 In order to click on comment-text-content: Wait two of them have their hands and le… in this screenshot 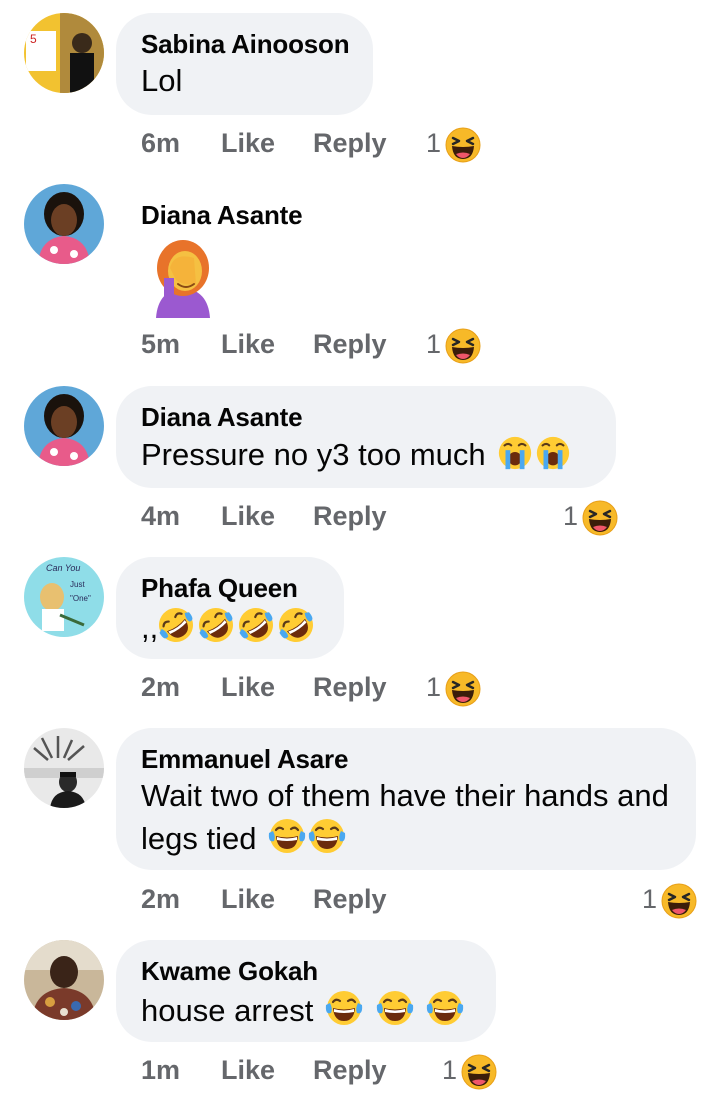, I will do `click(405, 817)`.